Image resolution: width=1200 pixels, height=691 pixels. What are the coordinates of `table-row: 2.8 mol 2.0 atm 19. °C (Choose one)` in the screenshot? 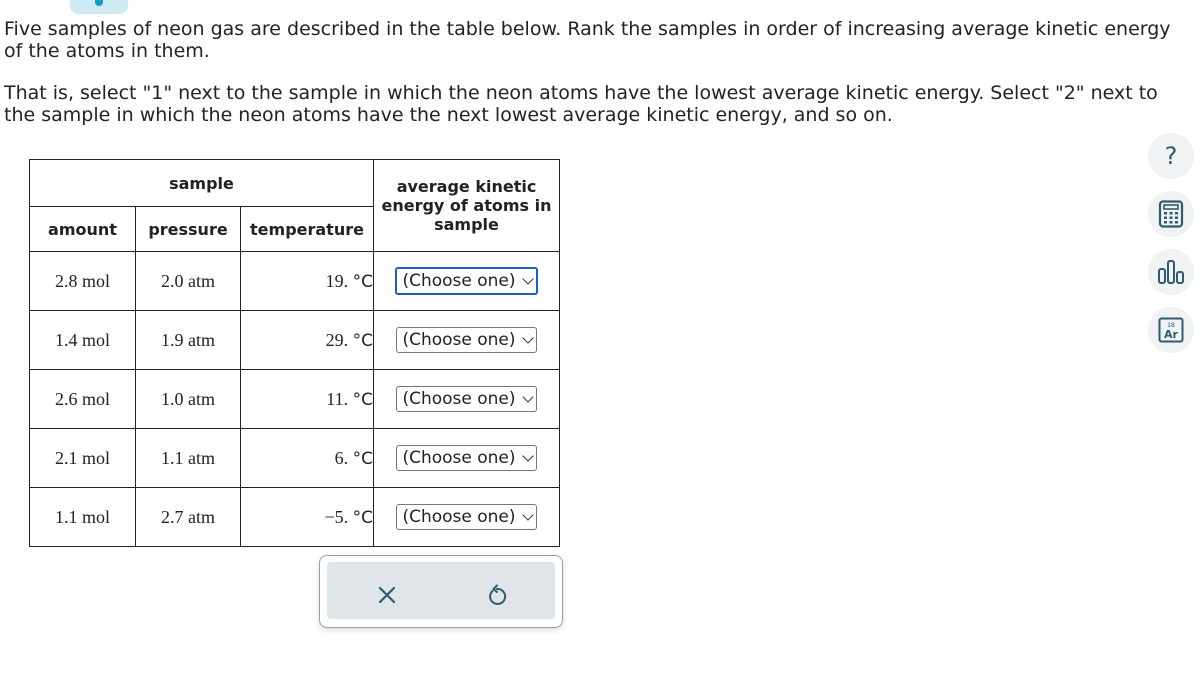 It's located at (294, 281).